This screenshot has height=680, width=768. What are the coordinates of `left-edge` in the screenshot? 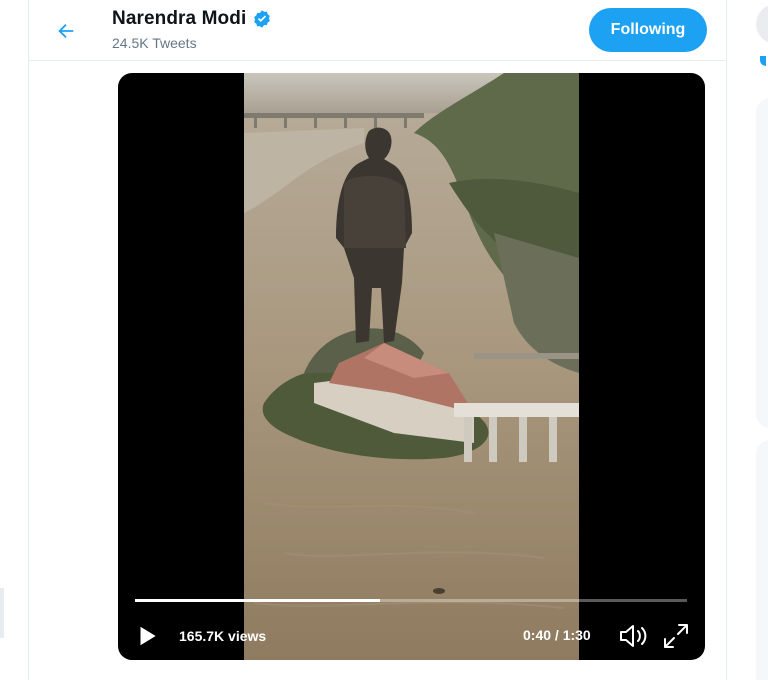 It's located at (4, 340).